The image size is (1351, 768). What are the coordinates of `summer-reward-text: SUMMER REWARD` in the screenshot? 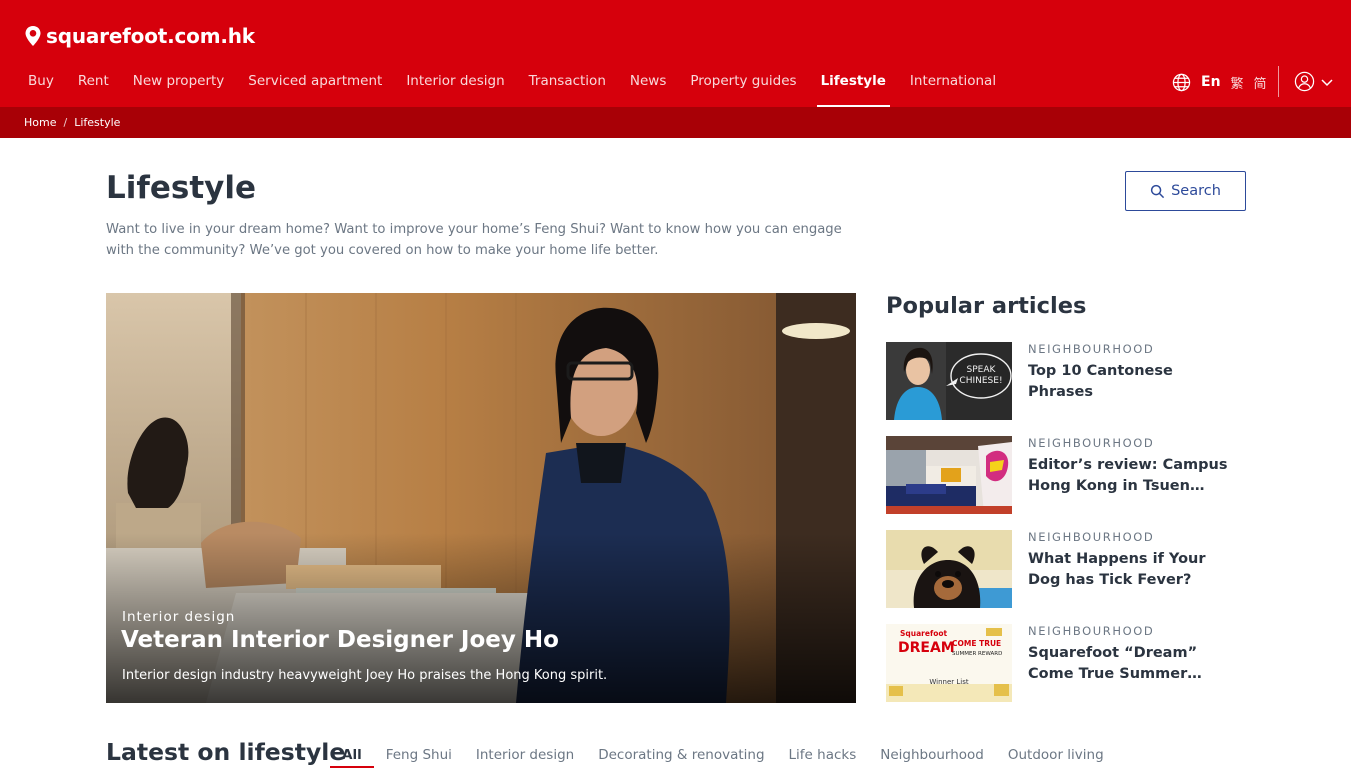 It's located at (977, 654).